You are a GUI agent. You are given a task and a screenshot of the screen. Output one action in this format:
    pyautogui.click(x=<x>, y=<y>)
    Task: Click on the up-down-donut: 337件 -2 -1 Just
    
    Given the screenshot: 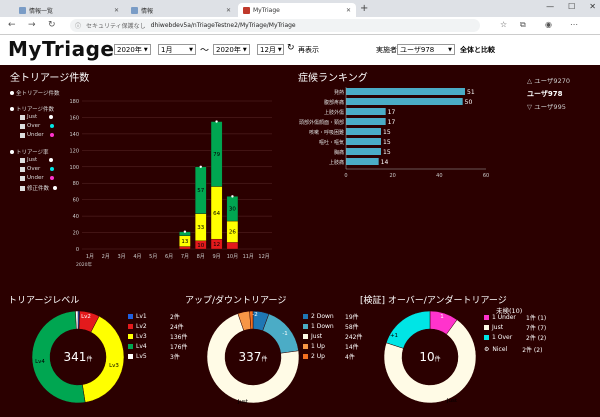 What is the action you would take?
    pyautogui.click(x=253, y=357)
    